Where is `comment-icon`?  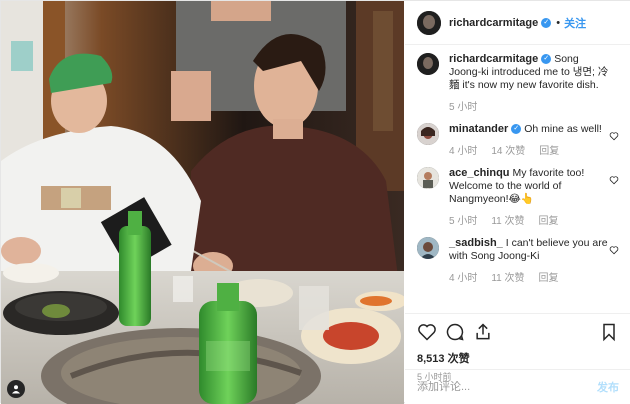 comment-icon is located at coordinates (455, 332).